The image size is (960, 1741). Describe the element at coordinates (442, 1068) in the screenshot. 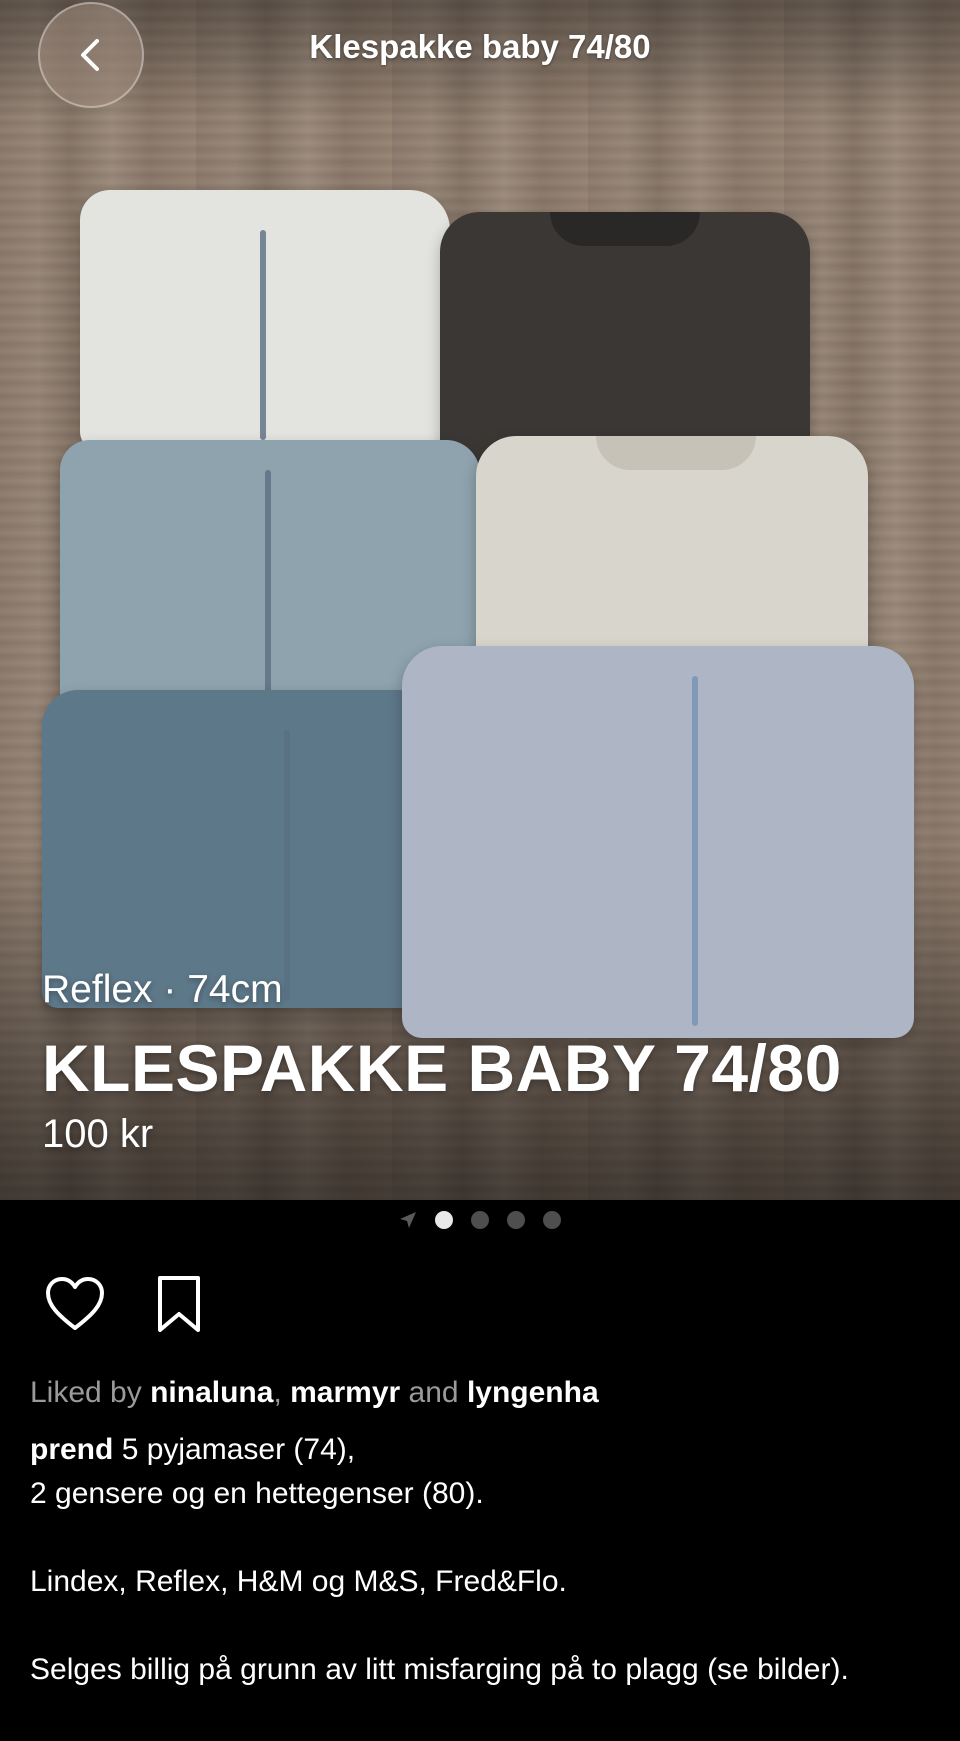

I see `listing-name: KLESPAKKE BABY 74/80` at that location.